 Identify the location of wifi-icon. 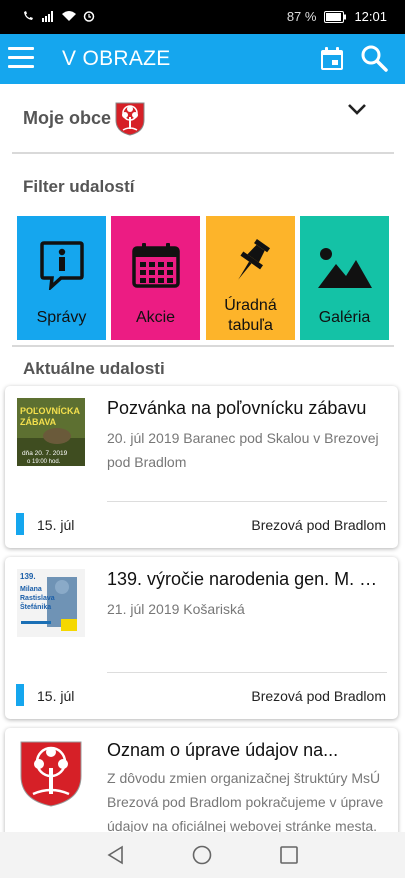
(69, 16).